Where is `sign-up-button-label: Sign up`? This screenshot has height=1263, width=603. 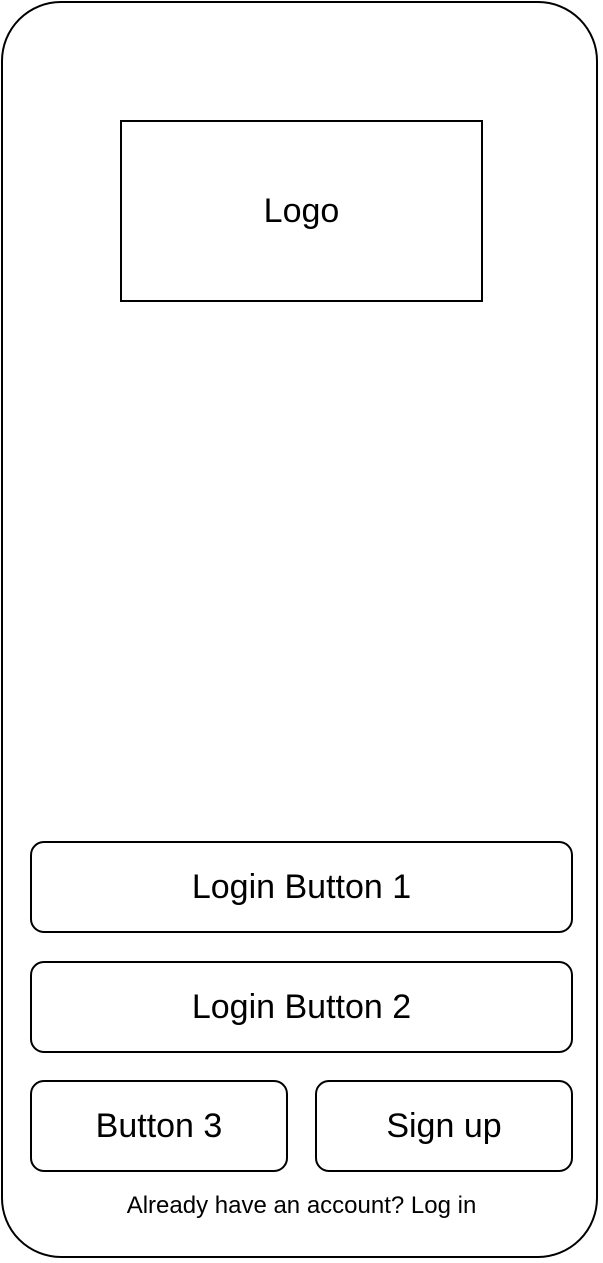
sign-up-button-label: Sign up is located at coordinates (444, 1125).